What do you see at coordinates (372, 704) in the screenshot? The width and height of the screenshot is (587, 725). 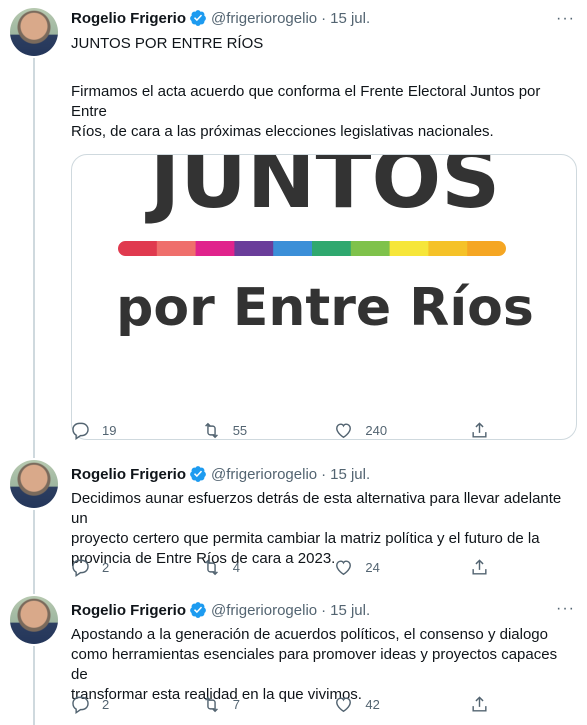 I see `like-count: 42` at bounding box center [372, 704].